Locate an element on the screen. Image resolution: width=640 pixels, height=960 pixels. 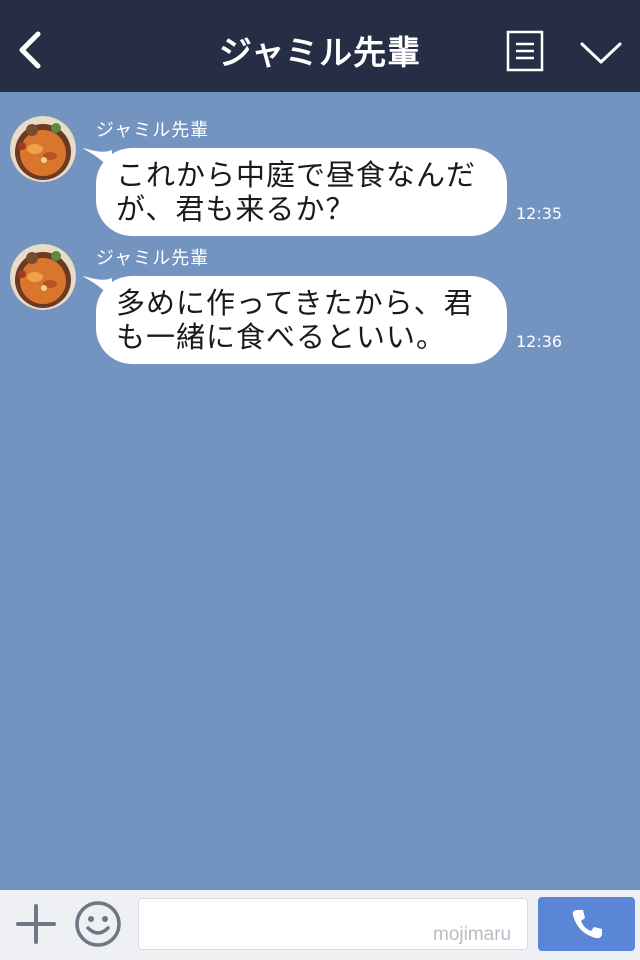
notes-button is located at coordinates (525, 52).